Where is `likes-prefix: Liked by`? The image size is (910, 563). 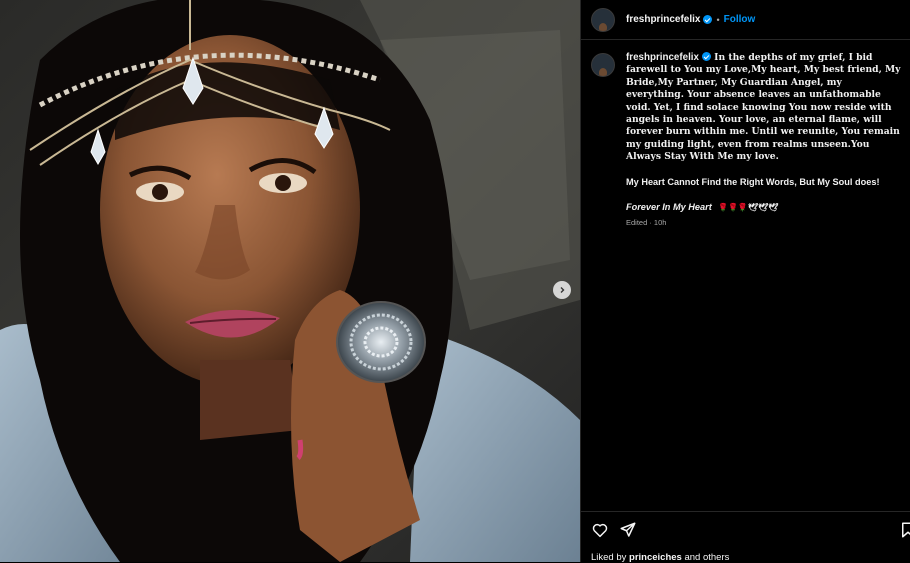 likes-prefix: Liked by is located at coordinates (609, 557).